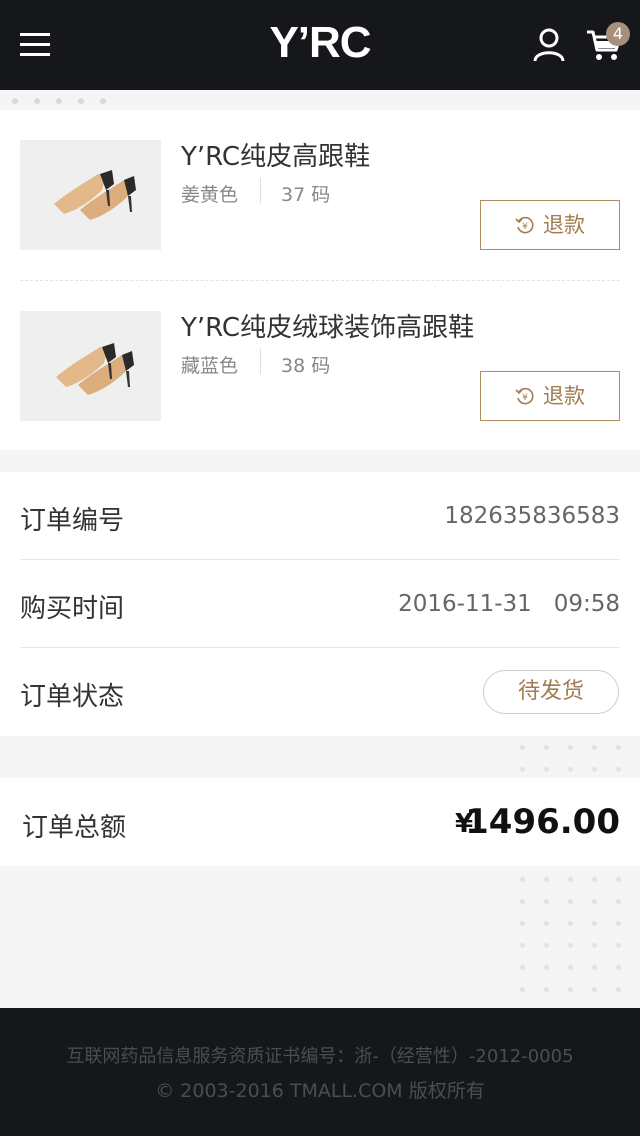 The width and height of the screenshot is (640, 1136). Describe the element at coordinates (320, 1056) in the screenshot. I see `license-text: 互联网药品信息服务资质证书编号：浙-（经营性）-2012-0005` at that location.